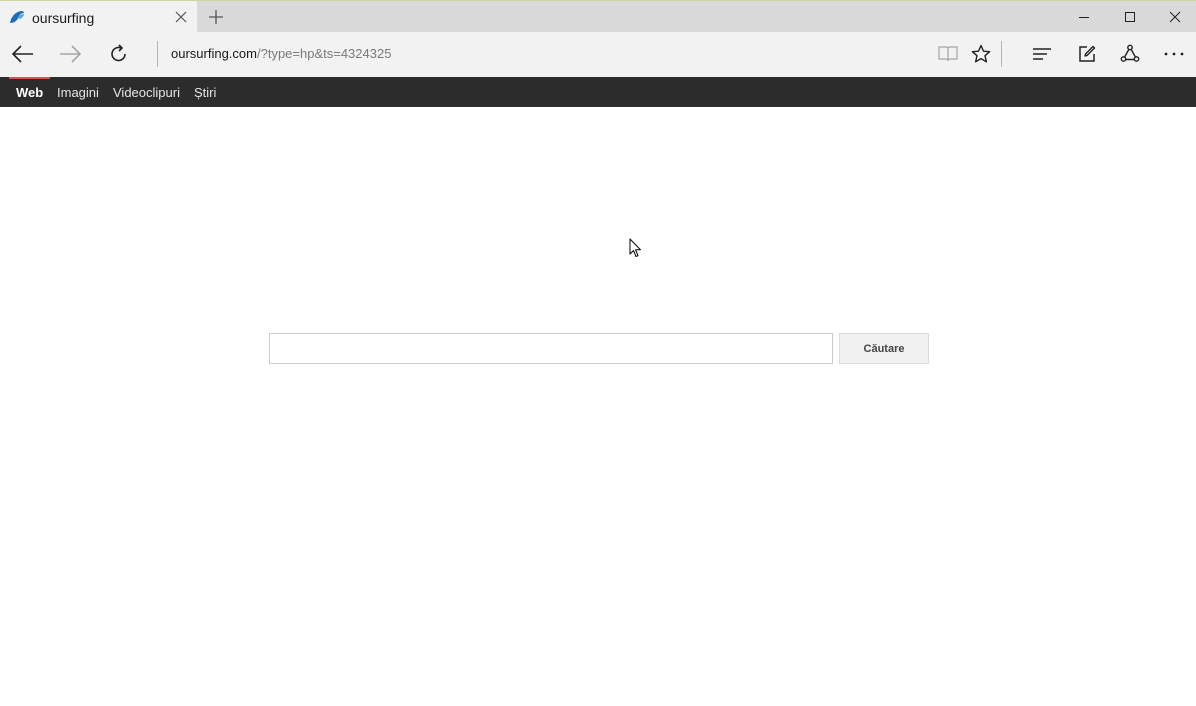 Image resolution: width=1196 pixels, height=706 pixels. What do you see at coordinates (181, 17) in the screenshot?
I see `close-tab-icon` at bounding box center [181, 17].